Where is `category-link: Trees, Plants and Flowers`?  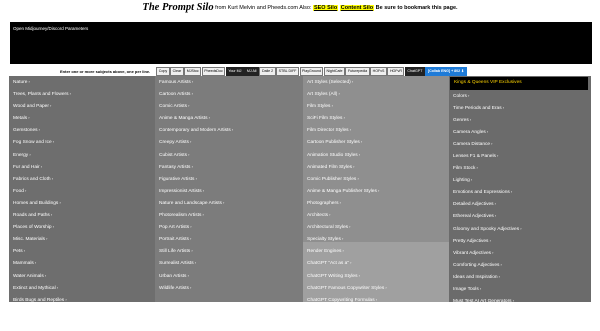 category-link: Trees, Plants and Flowers is located at coordinates (82, 94).